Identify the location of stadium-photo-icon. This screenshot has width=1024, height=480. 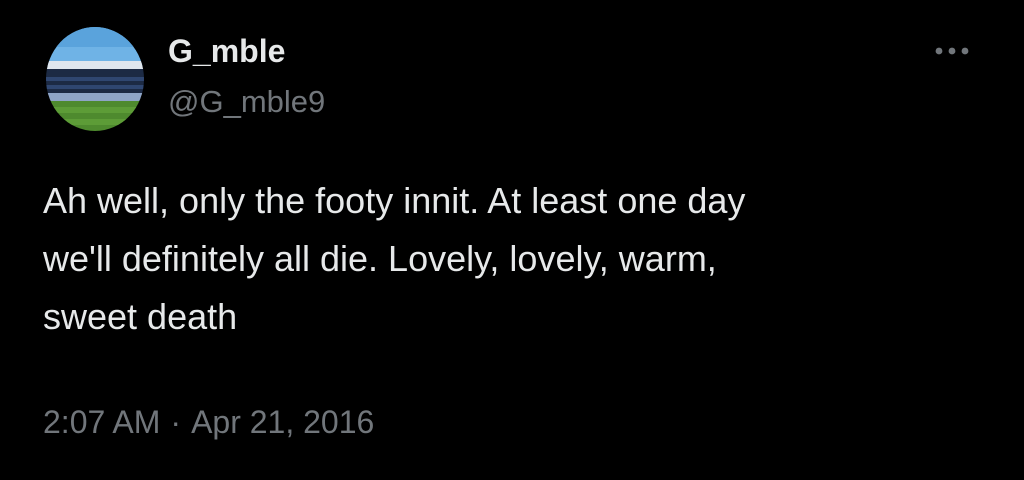
(95, 79).